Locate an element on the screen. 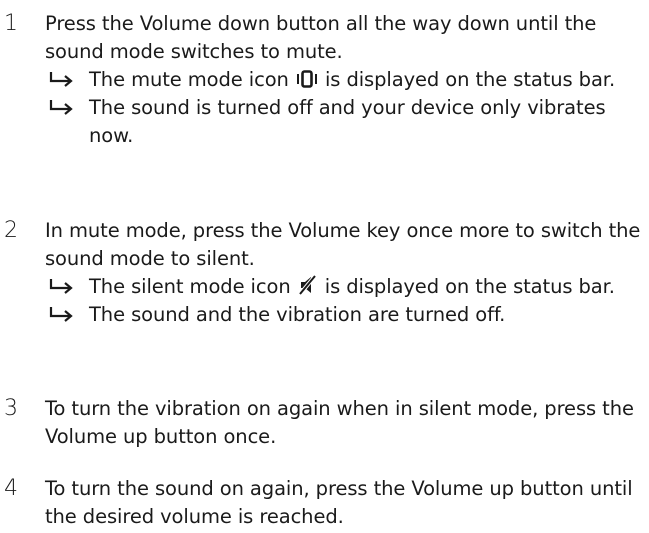  step-number: 3 is located at coordinates (11, 408).